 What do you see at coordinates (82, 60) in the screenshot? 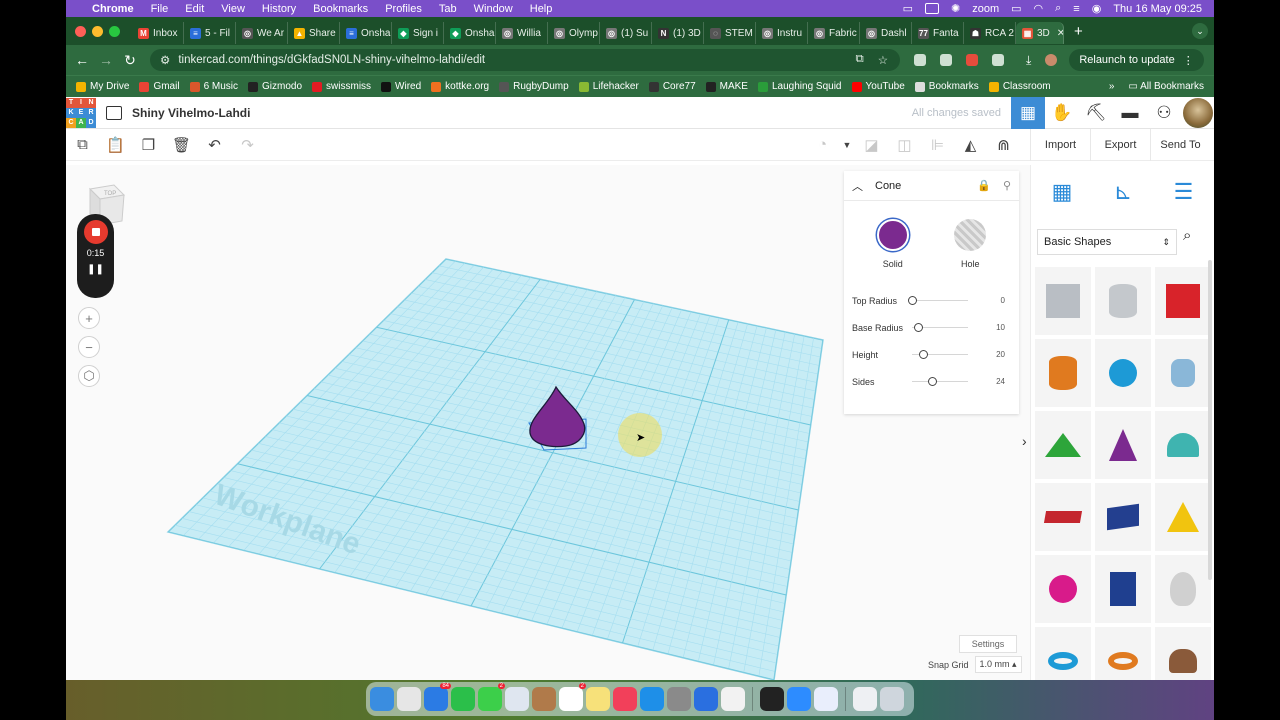
I see `back-icon: ←` at bounding box center [82, 60].